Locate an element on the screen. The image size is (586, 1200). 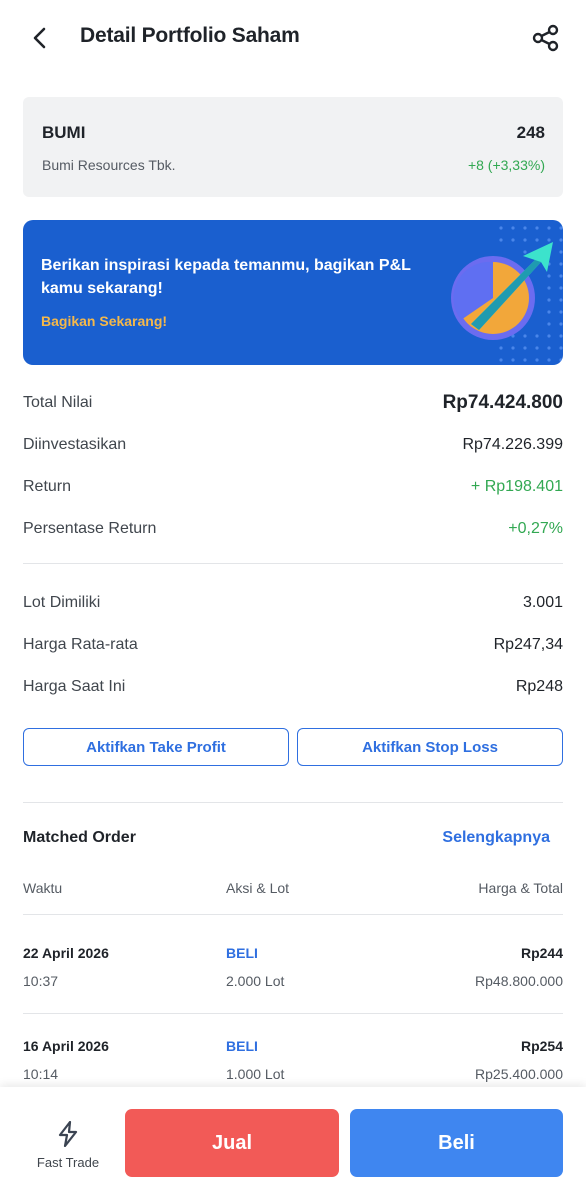
lot-dimiliki-value: 3.001 is located at coordinates (542, 602).